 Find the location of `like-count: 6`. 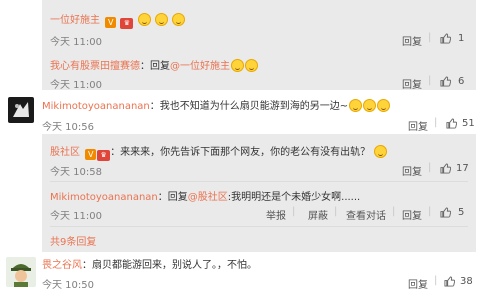

like-count: 6 is located at coordinates (461, 81).